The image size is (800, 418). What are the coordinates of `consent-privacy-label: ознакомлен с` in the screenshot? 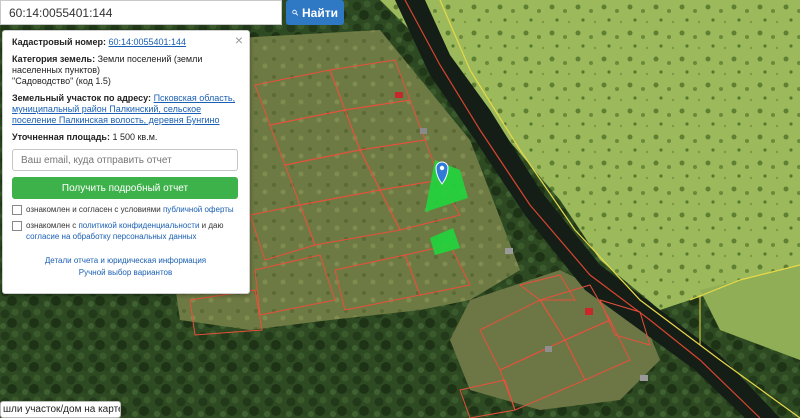 It's located at (51, 225).